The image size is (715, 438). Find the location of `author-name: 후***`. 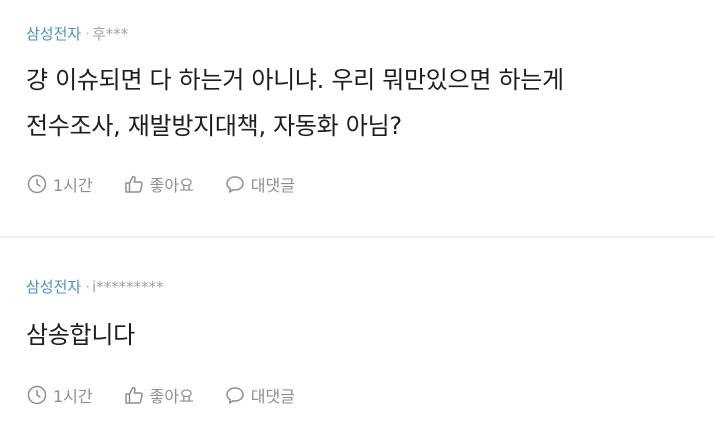

author-name: 후*** is located at coordinates (110, 34).